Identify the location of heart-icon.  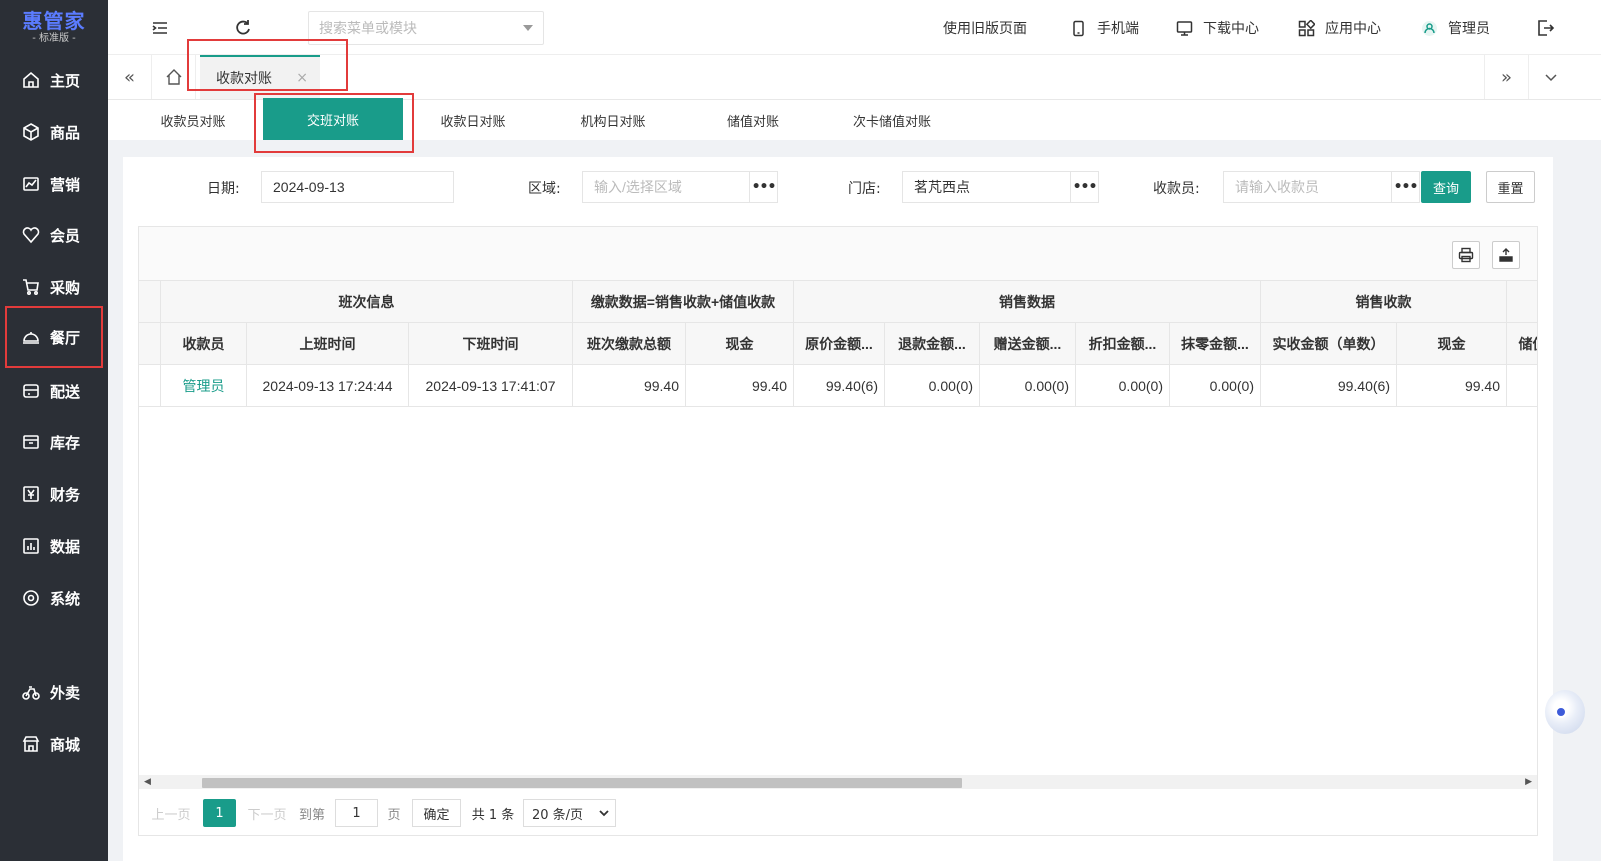
(31, 235).